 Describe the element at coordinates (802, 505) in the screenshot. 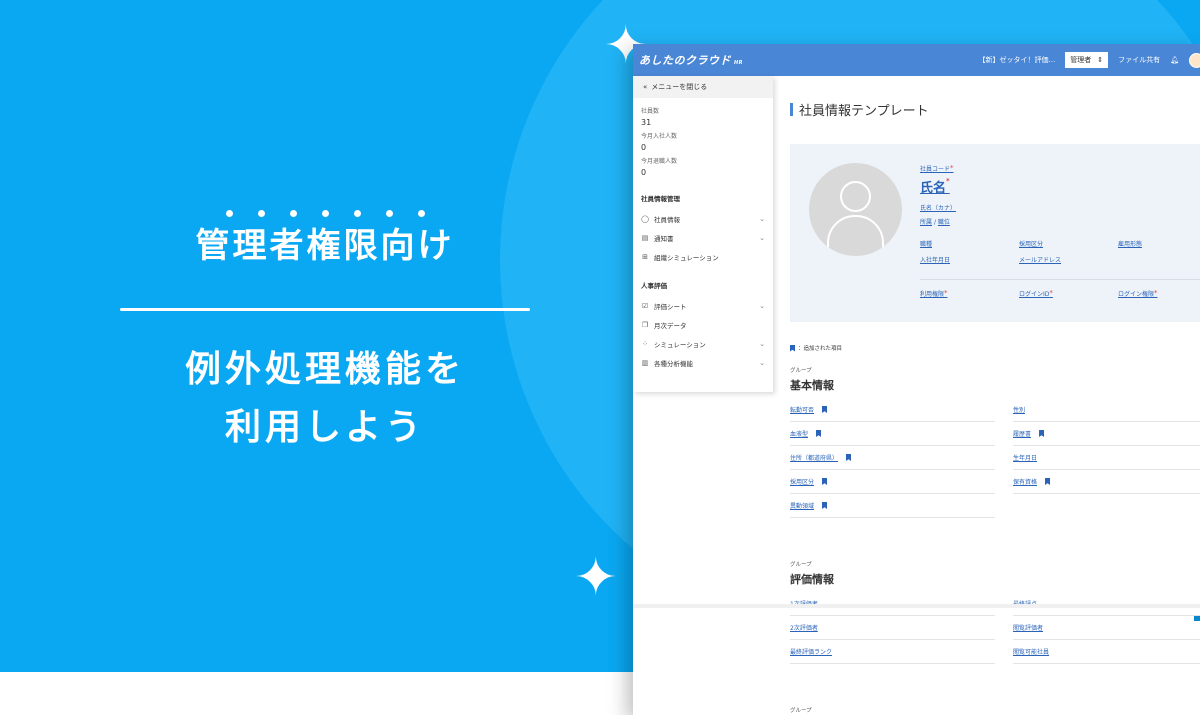

I see `field-link: 異動領域` at that location.